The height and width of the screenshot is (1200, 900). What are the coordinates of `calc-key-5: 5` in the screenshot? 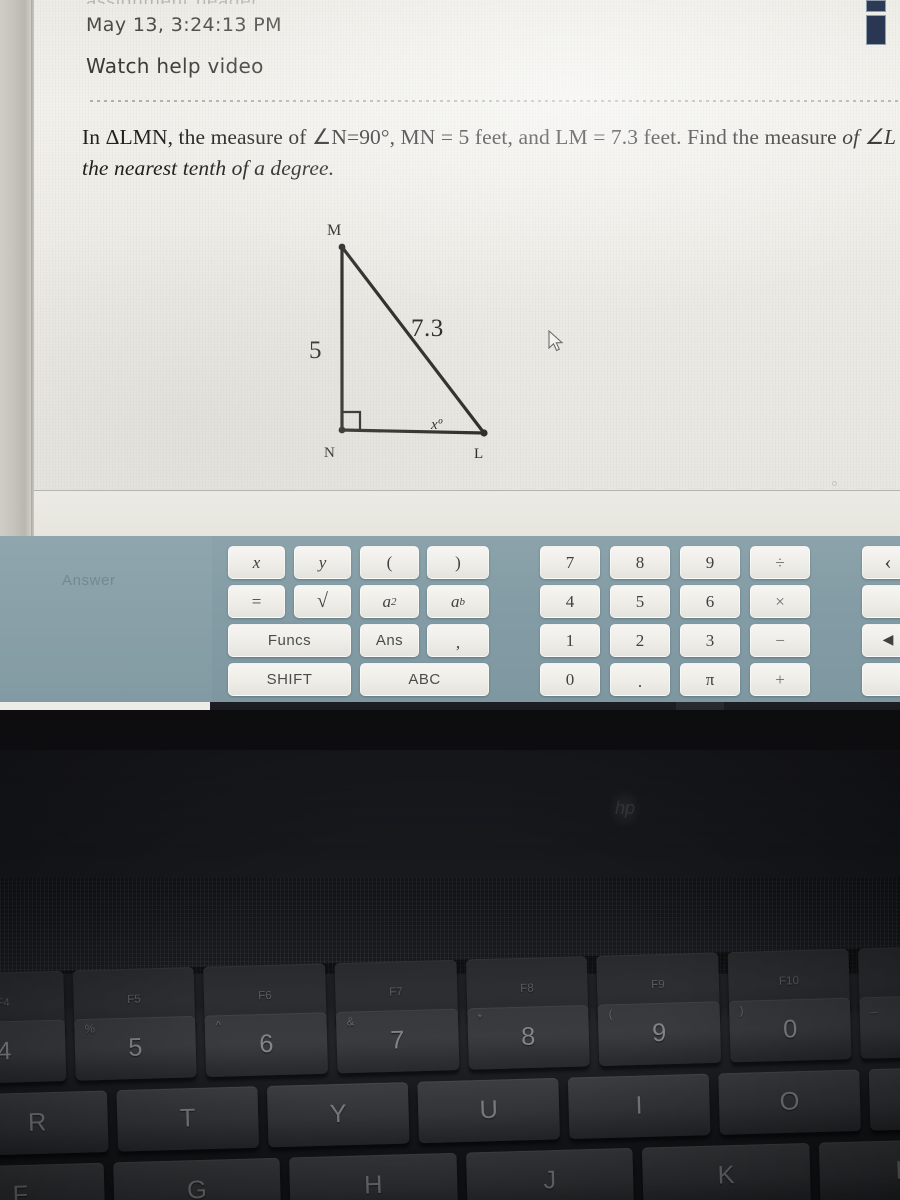 It's located at (640, 601).